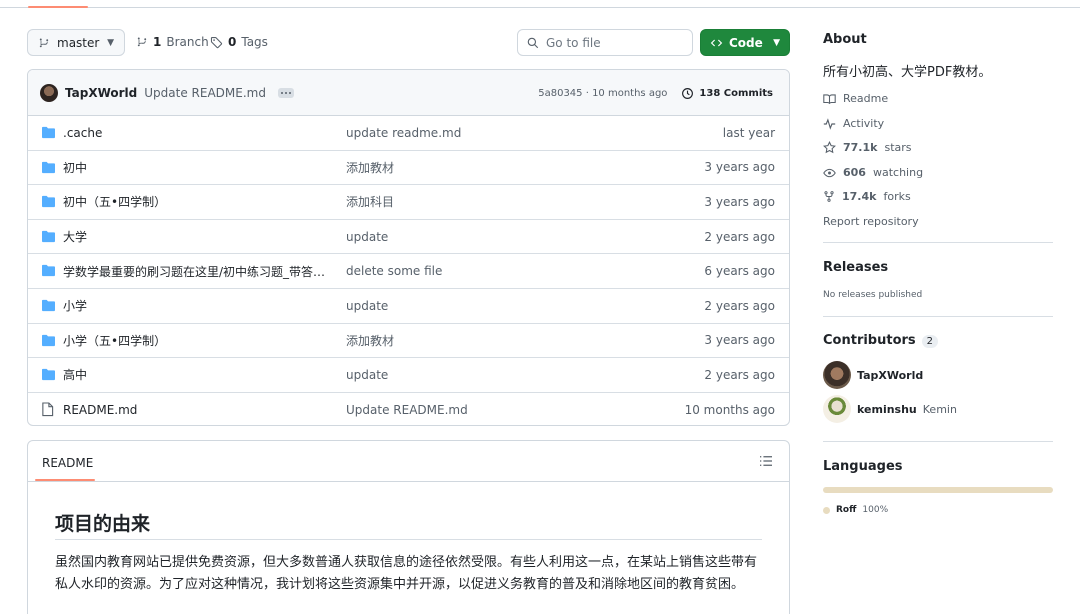 The height and width of the screenshot is (614, 1080). What do you see at coordinates (897, 196) in the screenshot?
I see `forks-label: forks` at bounding box center [897, 196].